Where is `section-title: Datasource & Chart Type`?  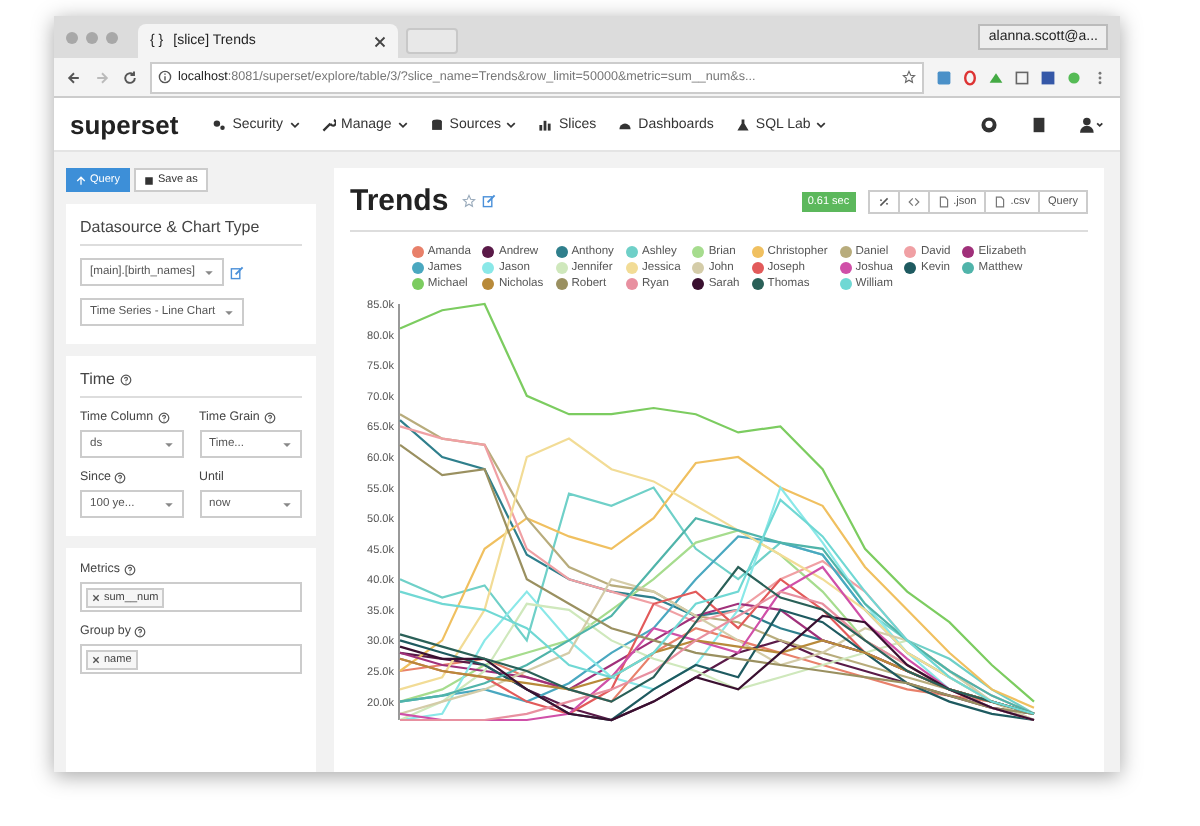
section-title: Datasource & Chart Type is located at coordinates (191, 232).